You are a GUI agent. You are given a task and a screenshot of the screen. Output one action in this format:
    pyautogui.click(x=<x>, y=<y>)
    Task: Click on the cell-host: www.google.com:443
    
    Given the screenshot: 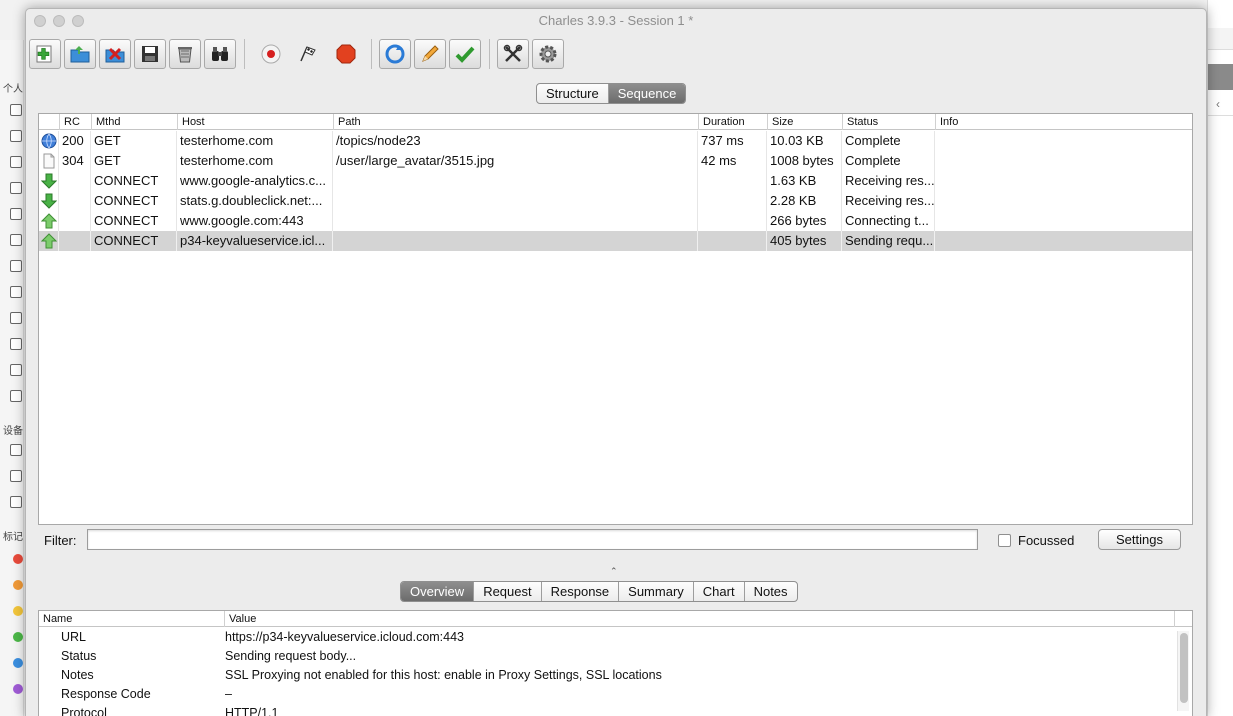 What is the action you would take?
    pyautogui.click(x=242, y=220)
    